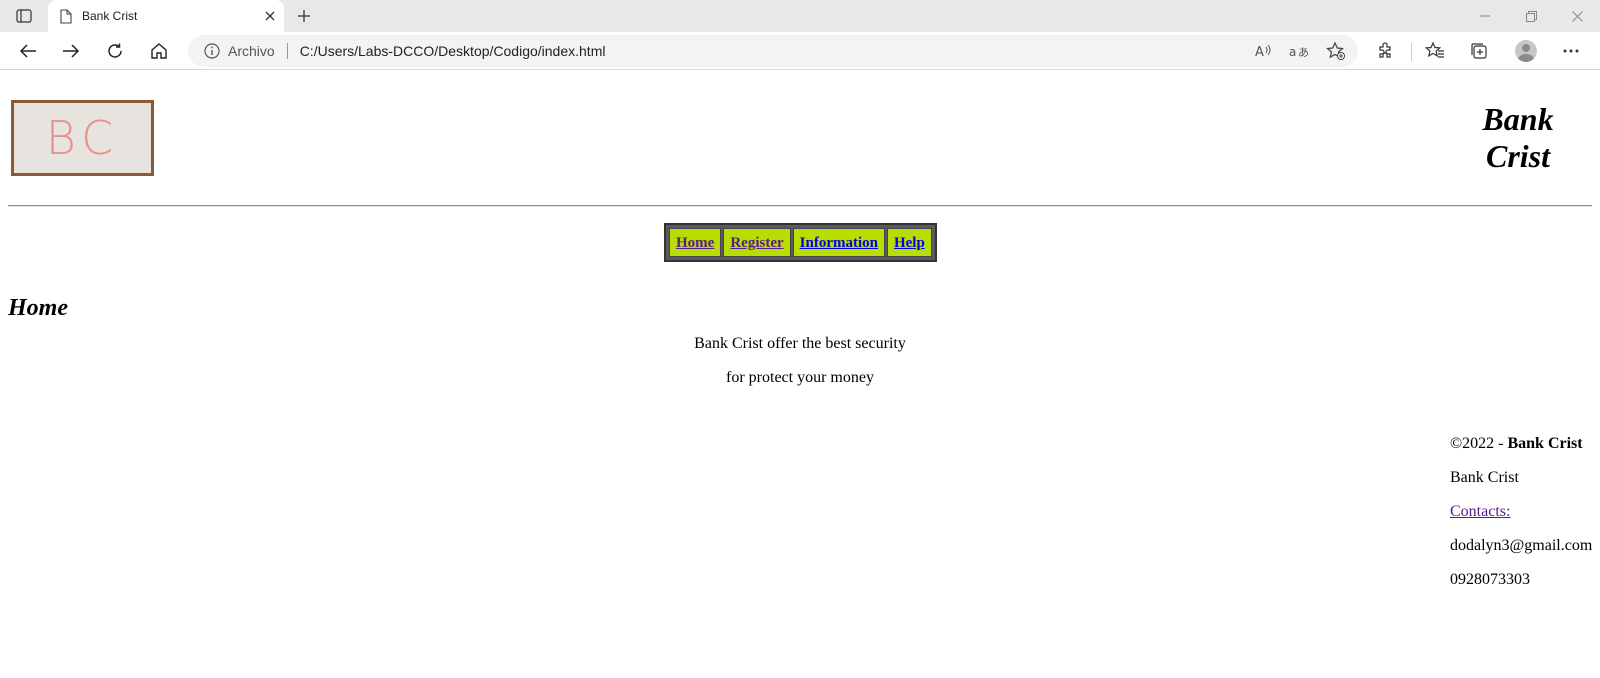 The height and width of the screenshot is (678, 1600). Describe the element at coordinates (1484, 477) in the screenshot. I see `footer-company: Bank Crist` at that location.